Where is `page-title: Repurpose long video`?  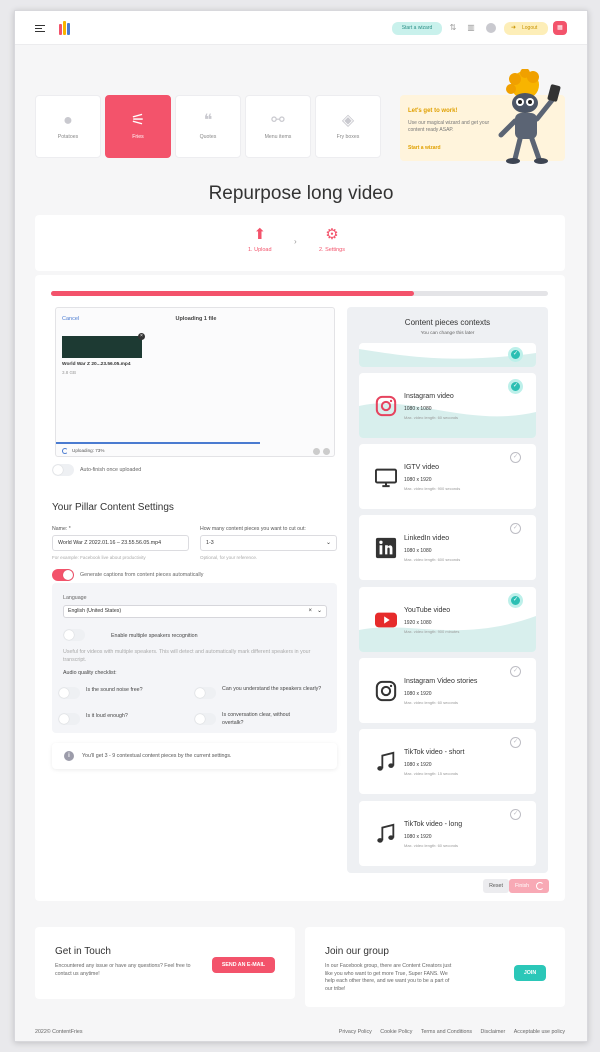
page-title: Repurpose long video is located at coordinates (301, 193).